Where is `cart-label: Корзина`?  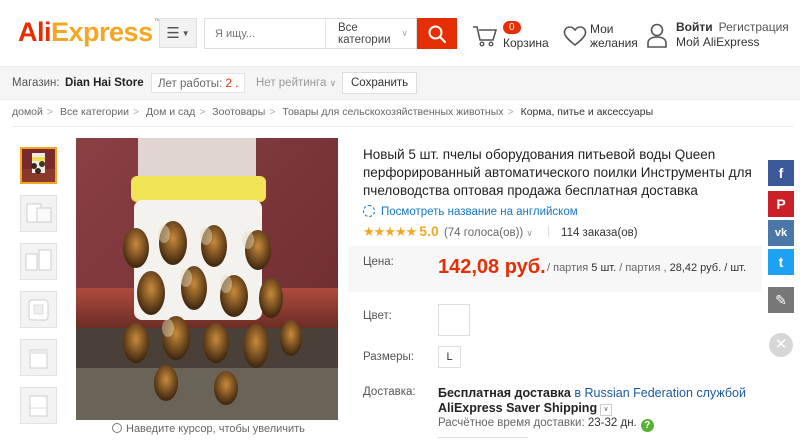 cart-label: Корзина is located at coordinates (526, 43).